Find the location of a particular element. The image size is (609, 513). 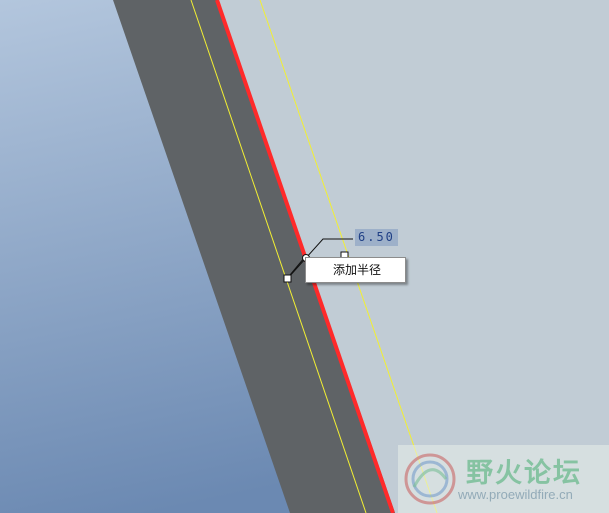

watermark: 野火论坛 www.proewildfire.cn is located at coordinates (503, 479).